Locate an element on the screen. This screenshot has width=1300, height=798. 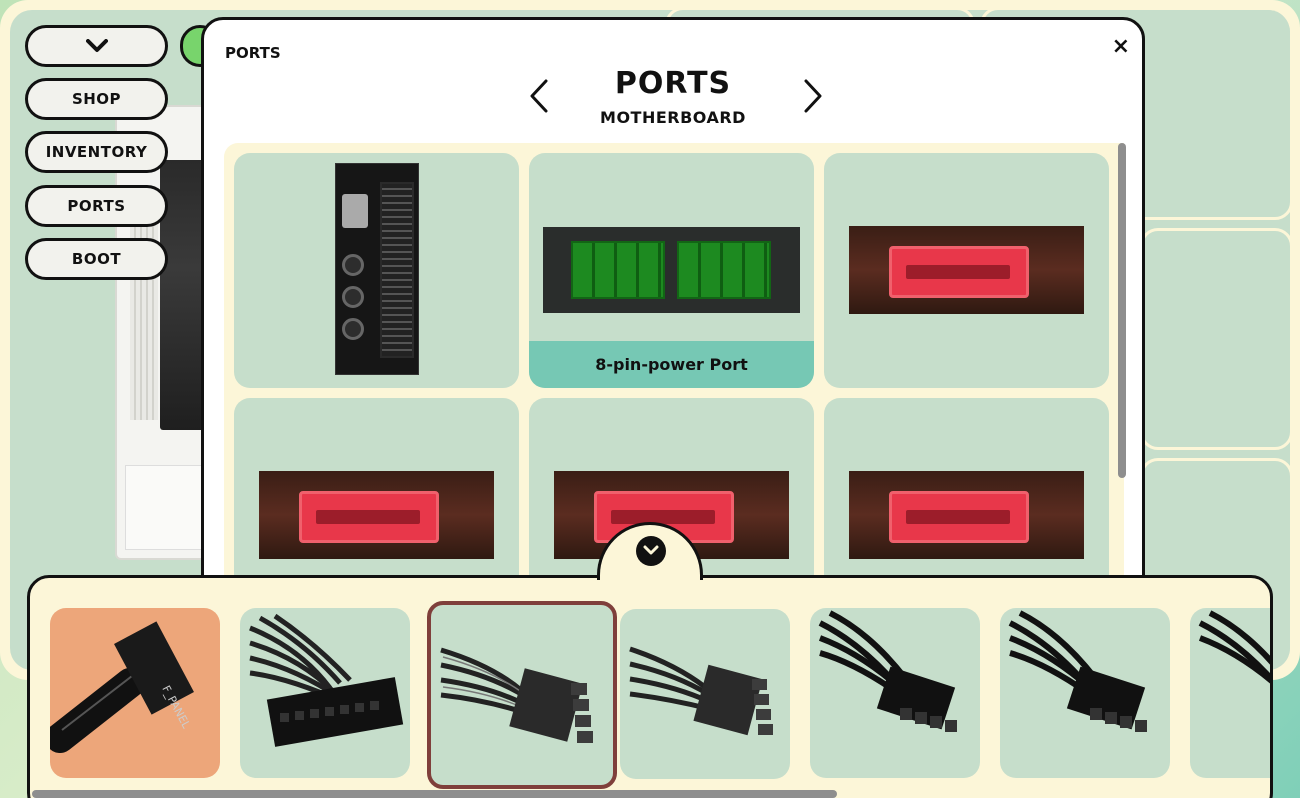
atx-24pin-port-image is located at coordinates (377, 269).